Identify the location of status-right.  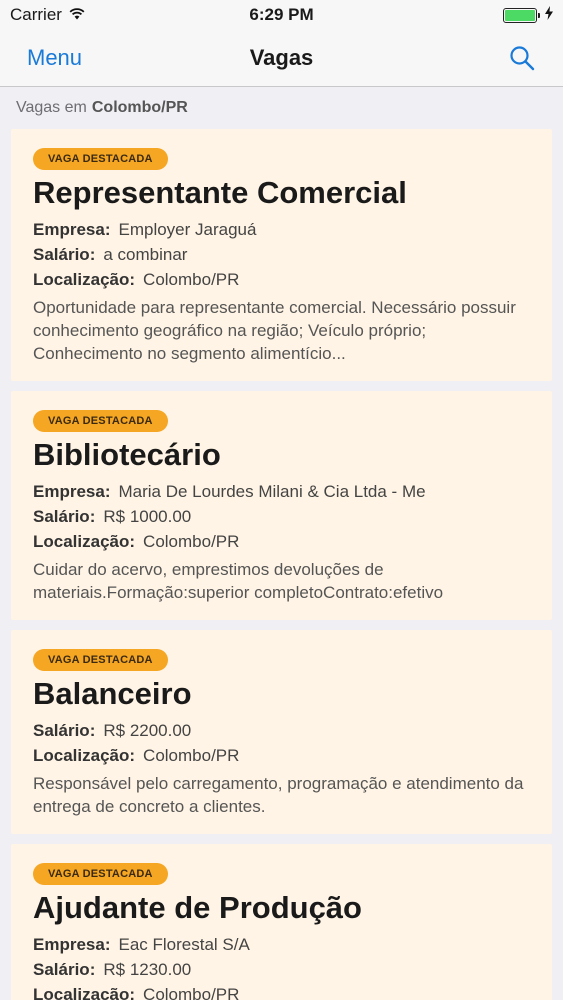
(528, 15).